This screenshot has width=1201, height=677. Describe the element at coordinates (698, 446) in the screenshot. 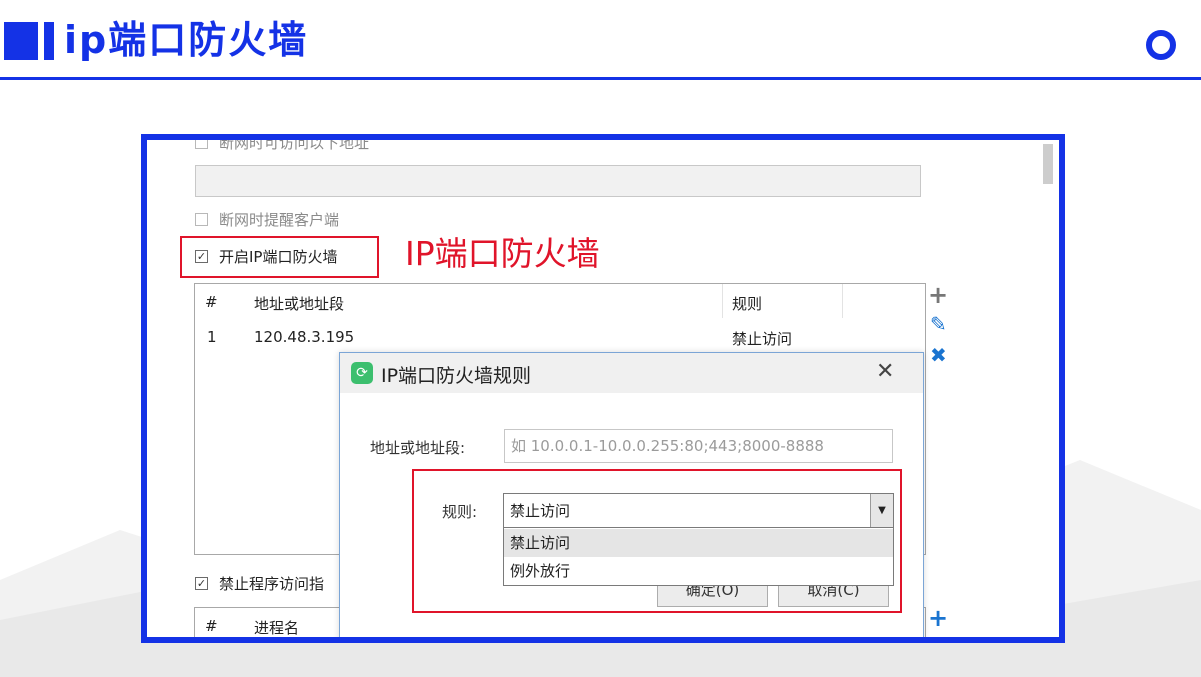

I see `address-input` at that location.